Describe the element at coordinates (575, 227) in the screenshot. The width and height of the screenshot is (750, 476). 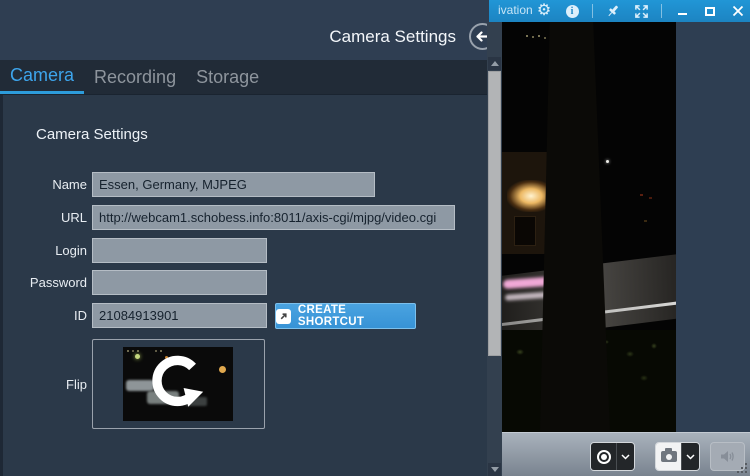
I see `video-tree-trunk` at that location.